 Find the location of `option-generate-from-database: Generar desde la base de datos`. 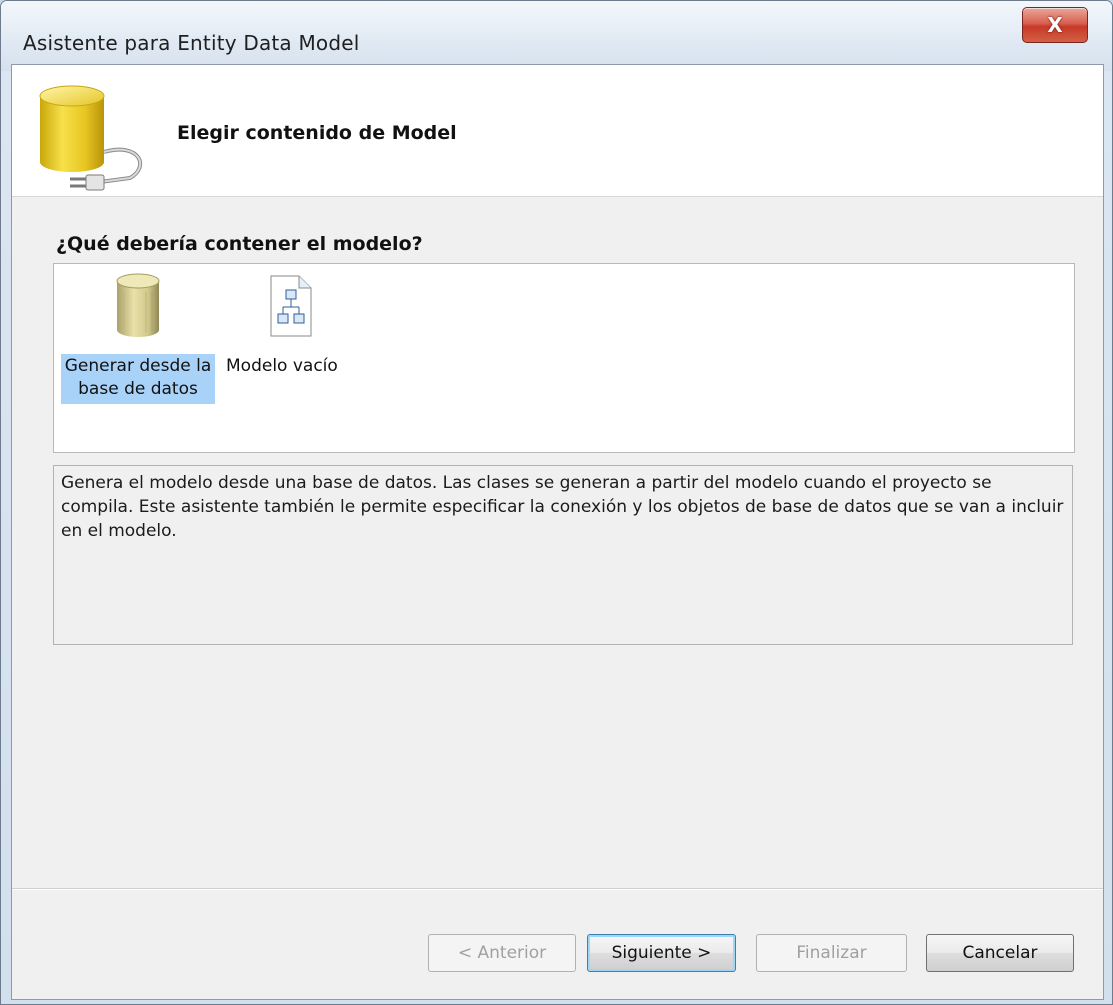

option-generate-from-database: Generar desde la base de datos is located at coordinates (138, 338).